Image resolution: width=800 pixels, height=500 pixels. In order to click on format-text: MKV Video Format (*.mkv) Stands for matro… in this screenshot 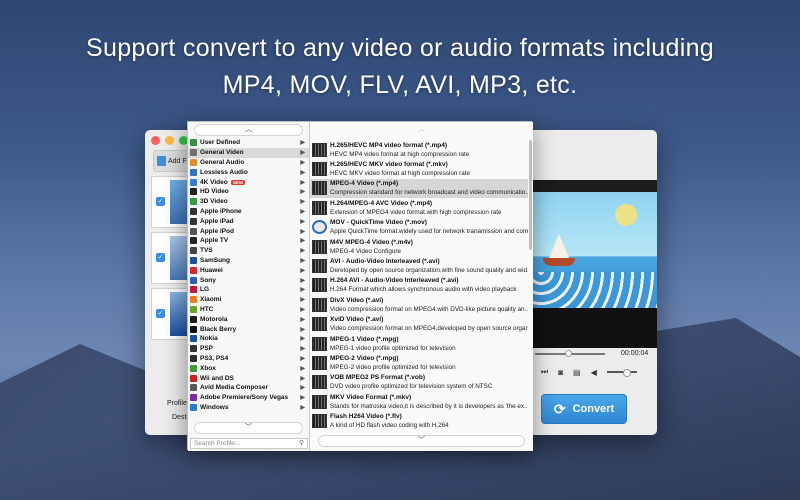, I will do `click(429, 402)`.